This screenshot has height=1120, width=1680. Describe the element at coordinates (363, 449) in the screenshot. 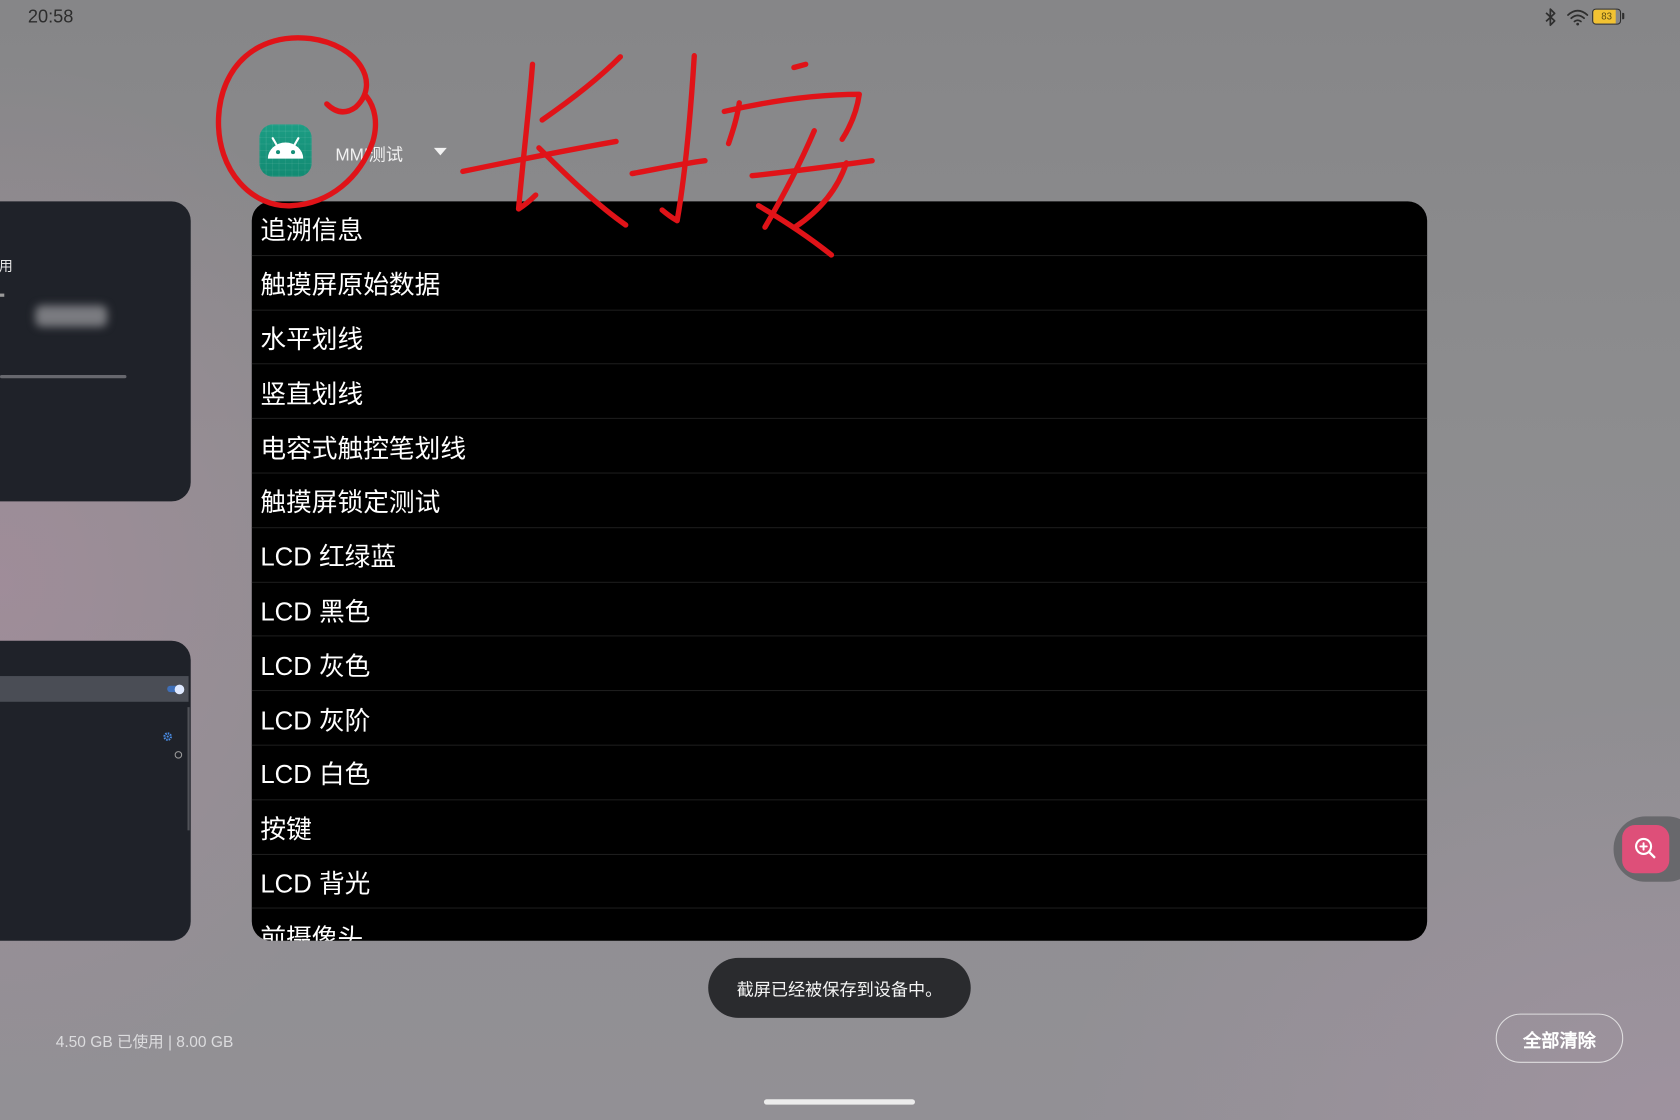

I see `menu-item-label: 电容式触控笔划线` at that location.